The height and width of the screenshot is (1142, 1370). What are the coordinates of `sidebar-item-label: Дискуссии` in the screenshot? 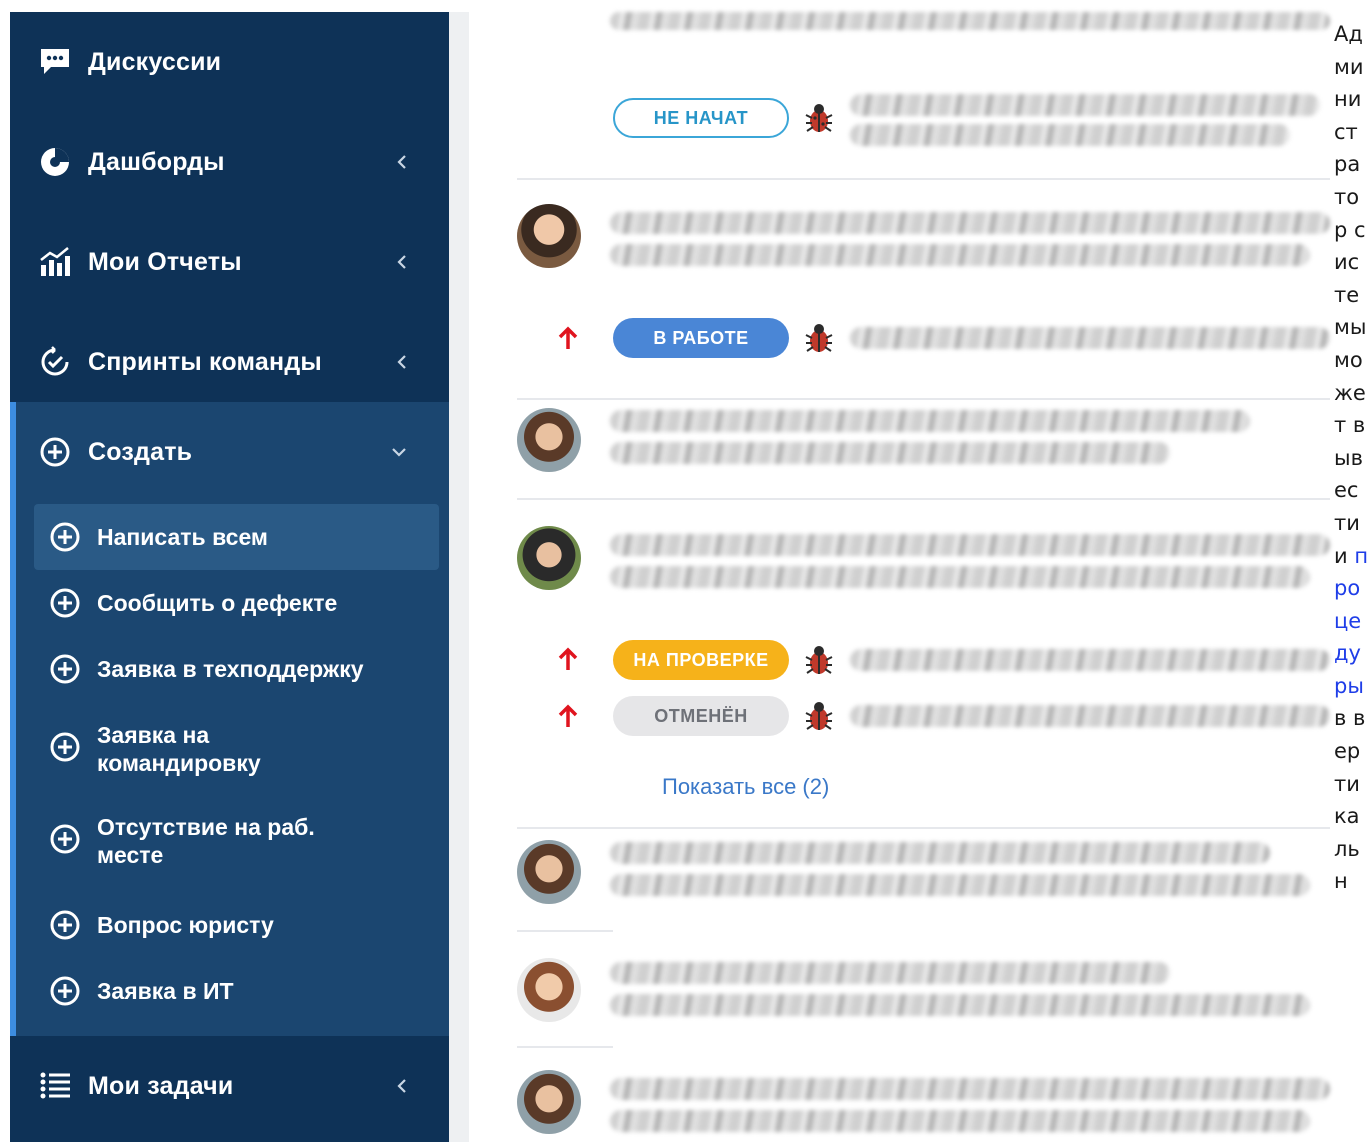 It's located at (155, 61).